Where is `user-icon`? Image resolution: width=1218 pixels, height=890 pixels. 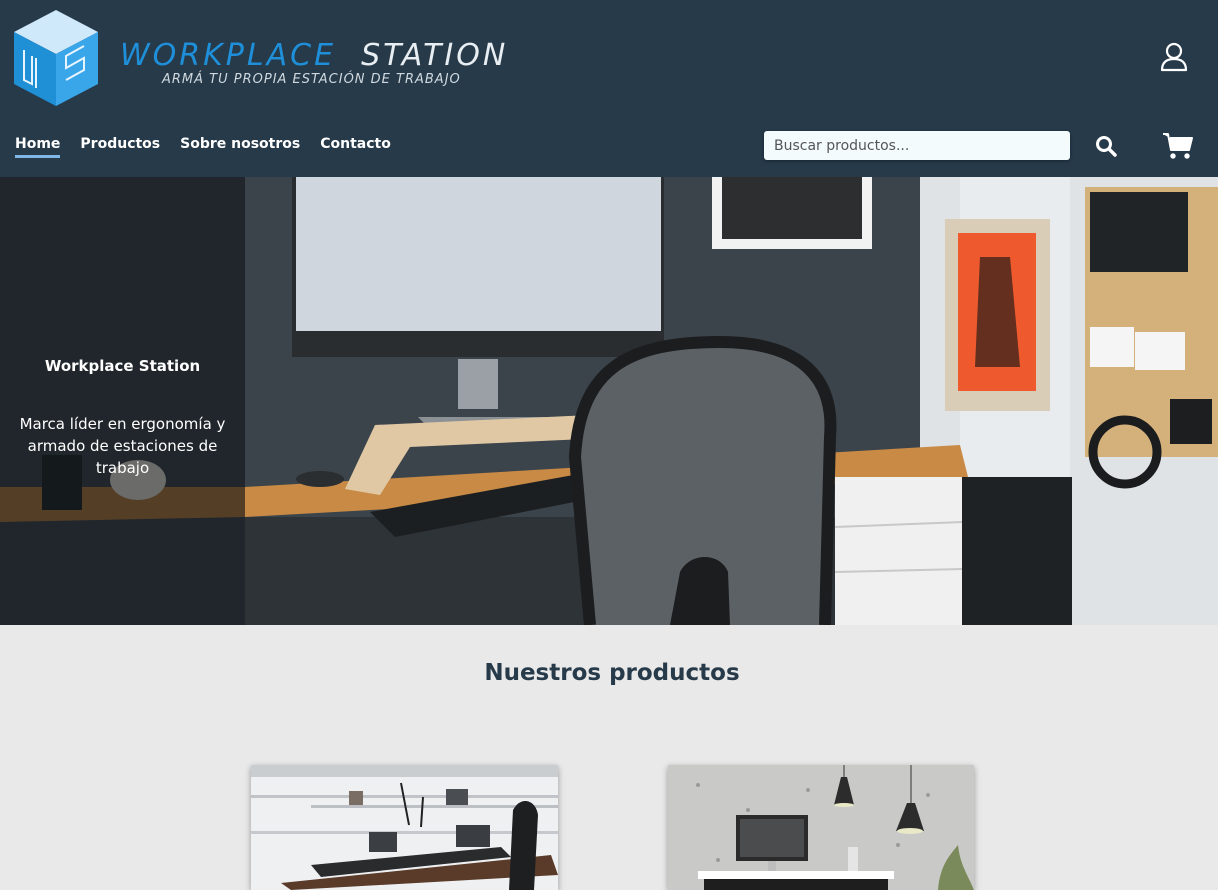
user-icon is located at coordinates (1174, 57).